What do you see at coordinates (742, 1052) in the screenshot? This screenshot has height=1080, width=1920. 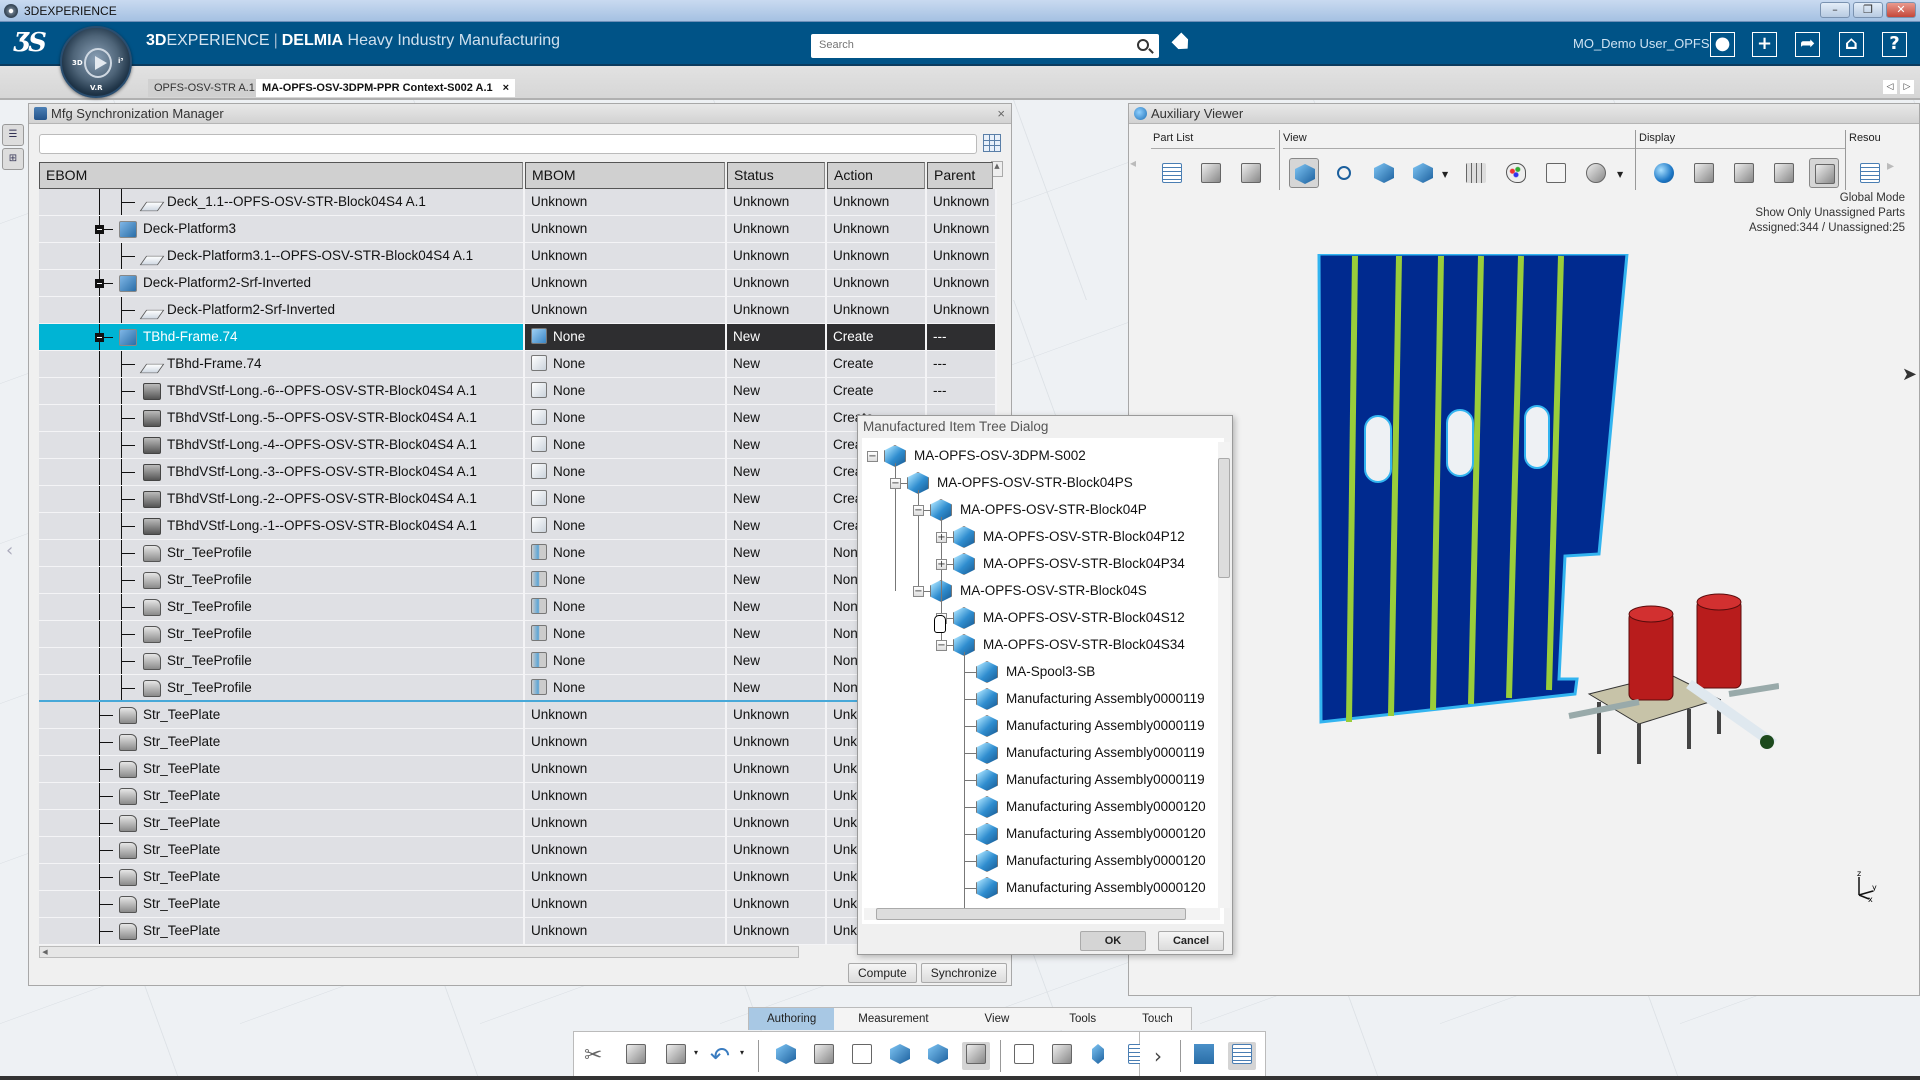 I see `undo-dropdown-icon: ▾` at bounding box center [742, 1052].